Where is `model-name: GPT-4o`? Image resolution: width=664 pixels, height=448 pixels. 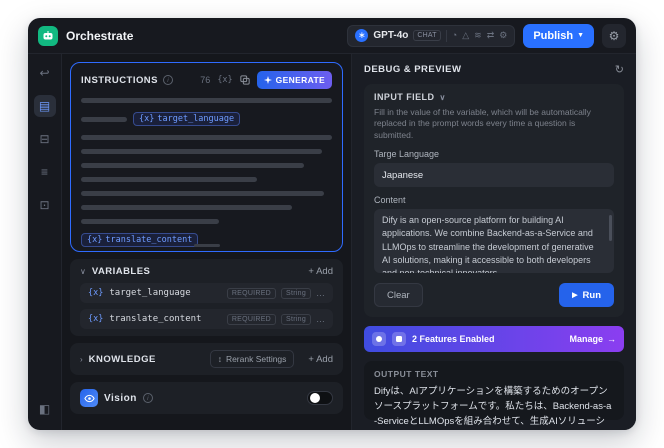 model-name: GPT-4o is located at coordinates (391, 35).